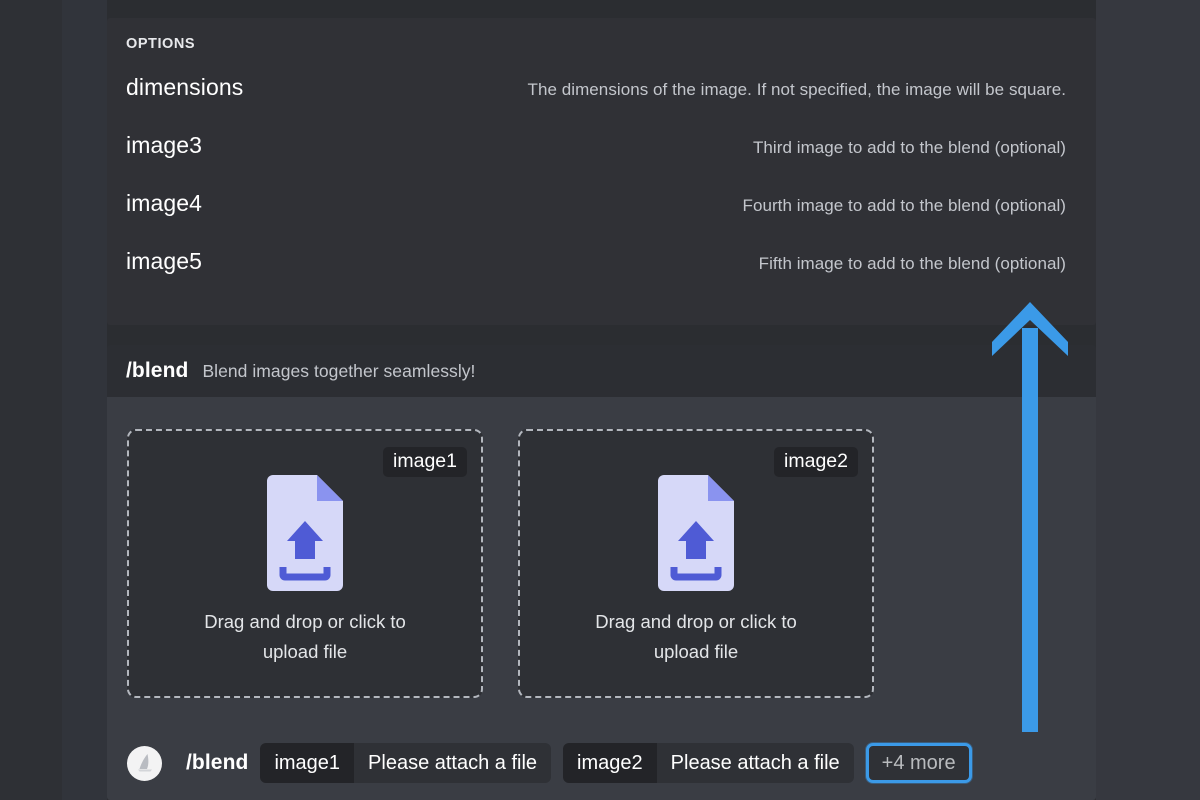 The height and width of the screenshot is (800, 1200). What do you see at coordinates (339, 370) in the screenshot?
I see `command-description: Blend images together seamlessly!` at bounding box center [339, 370].